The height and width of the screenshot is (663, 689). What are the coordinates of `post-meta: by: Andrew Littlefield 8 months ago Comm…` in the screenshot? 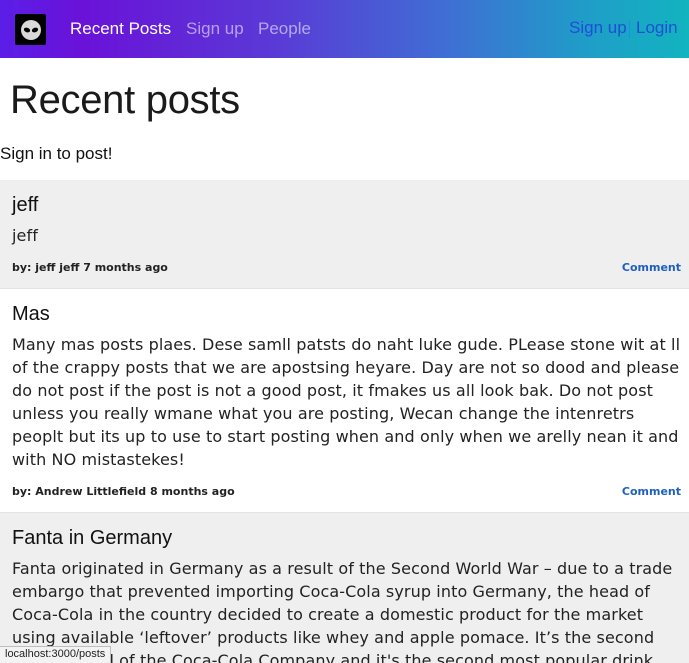 It's located at (346, 491).